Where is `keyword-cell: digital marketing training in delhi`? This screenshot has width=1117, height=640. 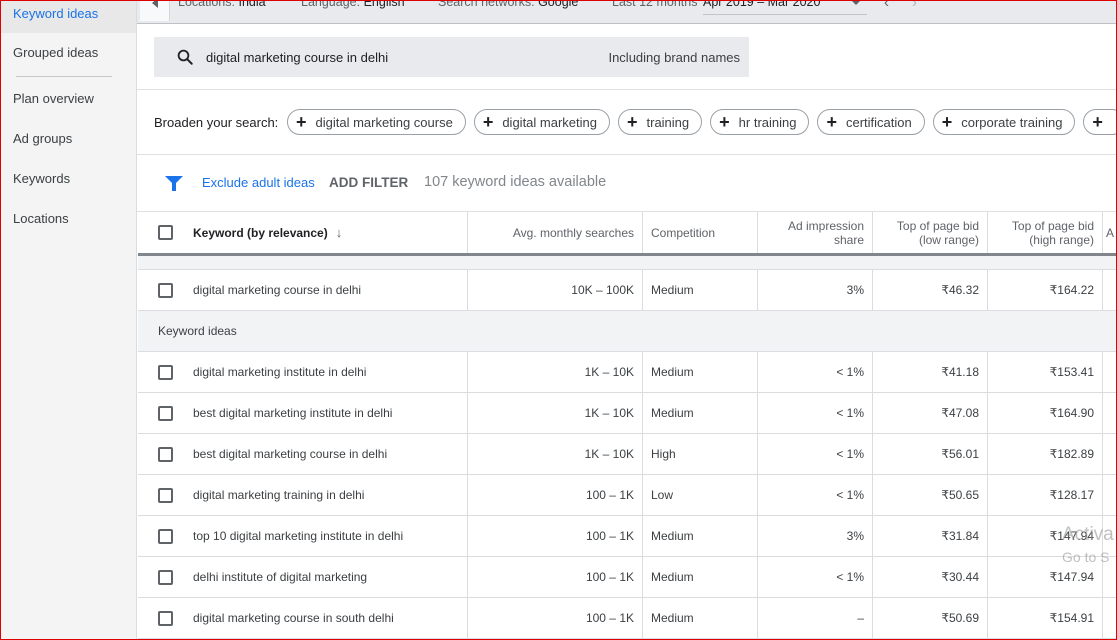 keyword-cell: digital marketing training in delhi is located at coordinates (303, 495).